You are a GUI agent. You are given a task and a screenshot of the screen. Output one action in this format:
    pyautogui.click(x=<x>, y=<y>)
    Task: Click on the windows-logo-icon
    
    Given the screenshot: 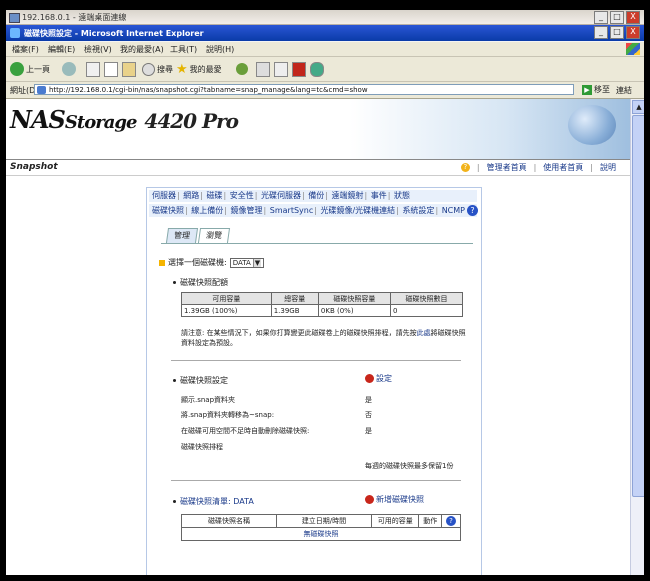 What is the action you would take?
    pyautogui.click(x=633, y=49)
    